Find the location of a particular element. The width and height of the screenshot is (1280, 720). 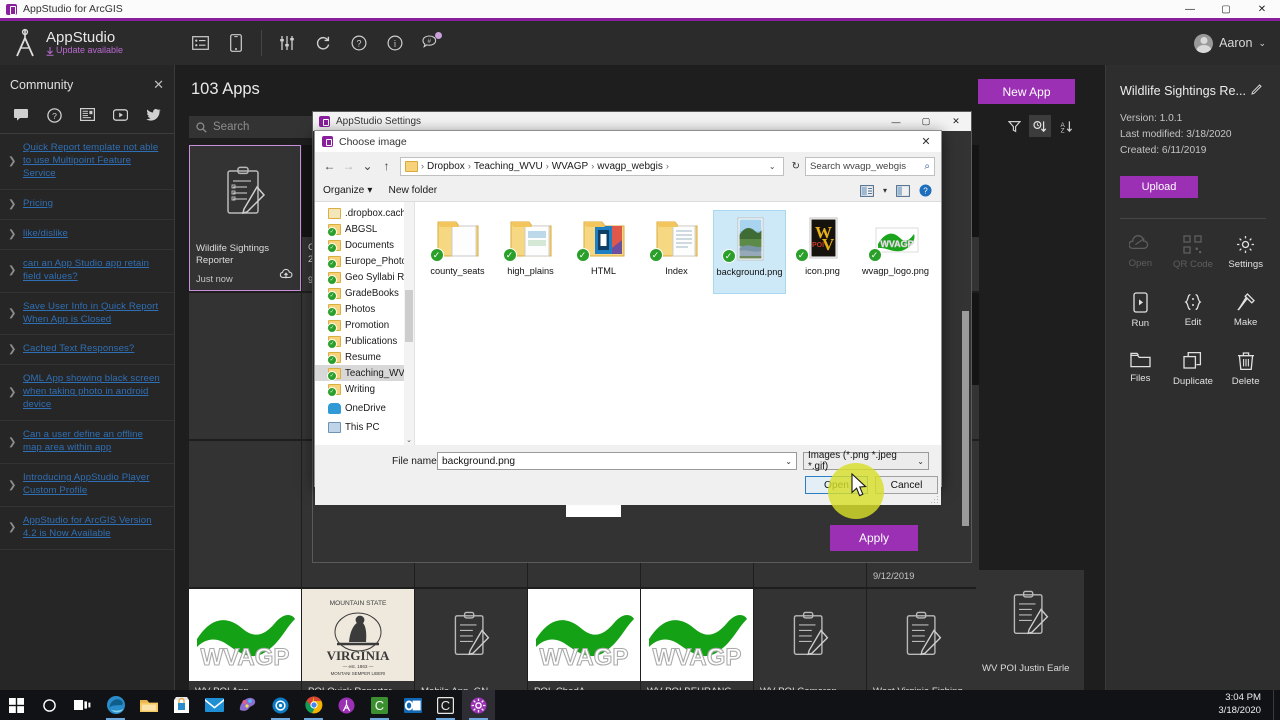

list-item: ❯ Cached Text Responses? is located at coordinates (87, 350).